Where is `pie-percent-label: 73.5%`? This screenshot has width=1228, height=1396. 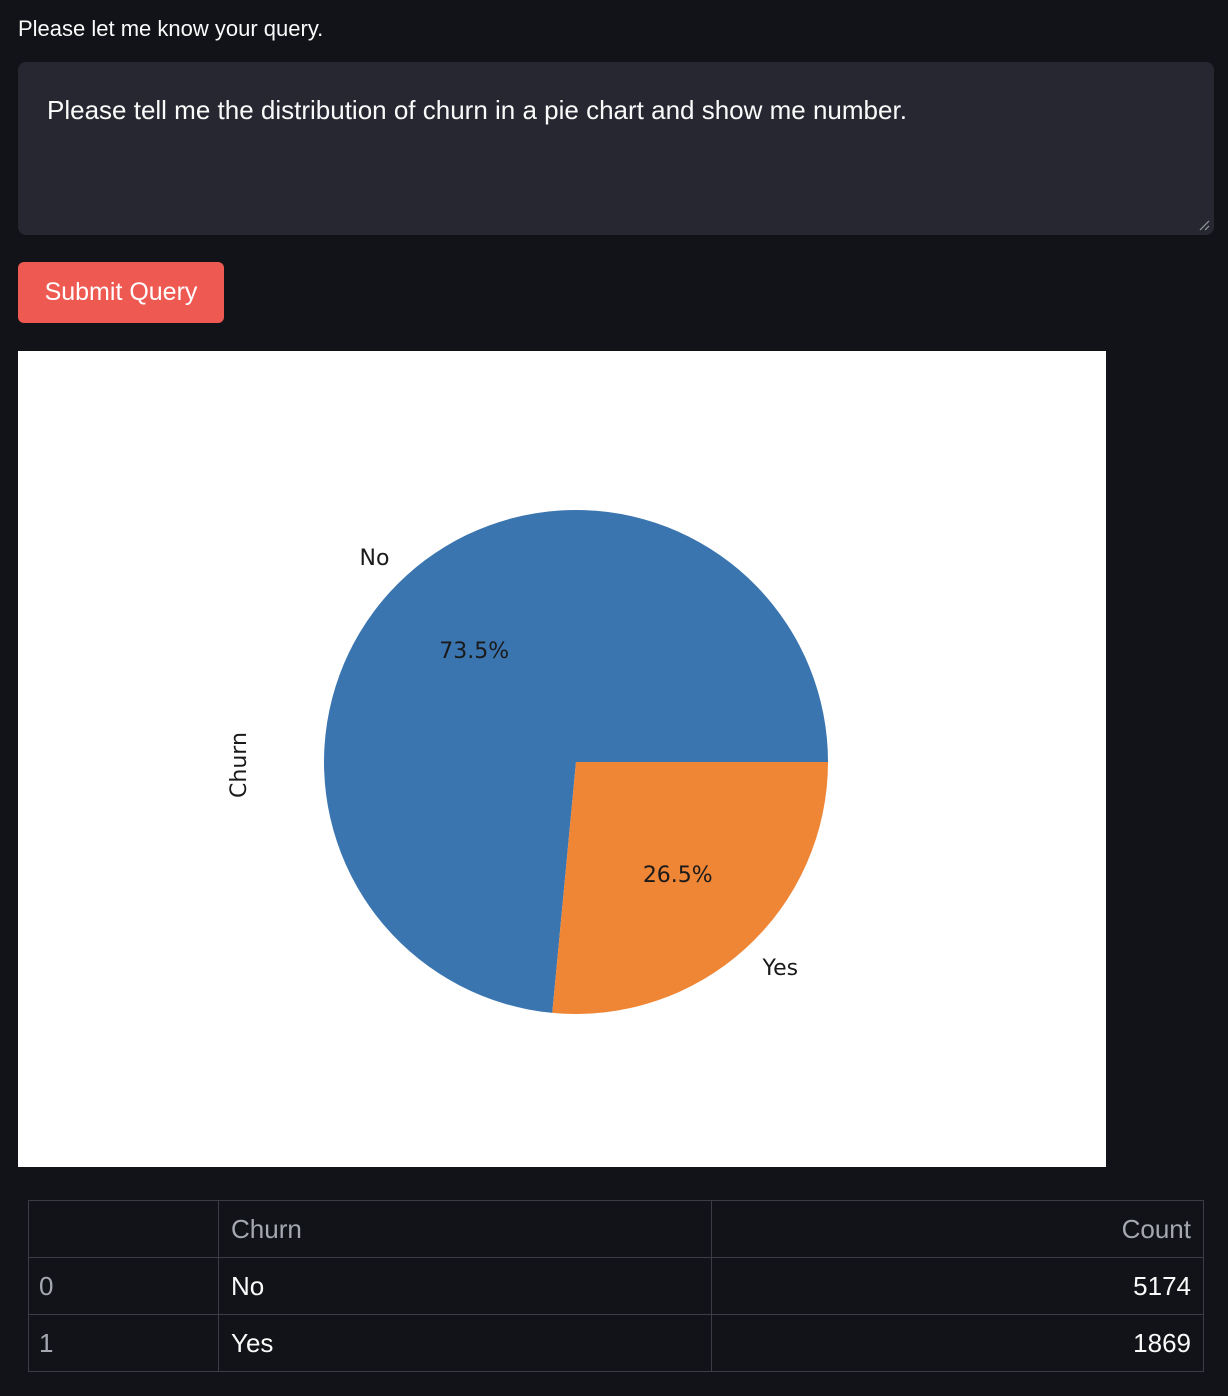
pie-percent-label: 73.5% is located at coordinates (474, 651).